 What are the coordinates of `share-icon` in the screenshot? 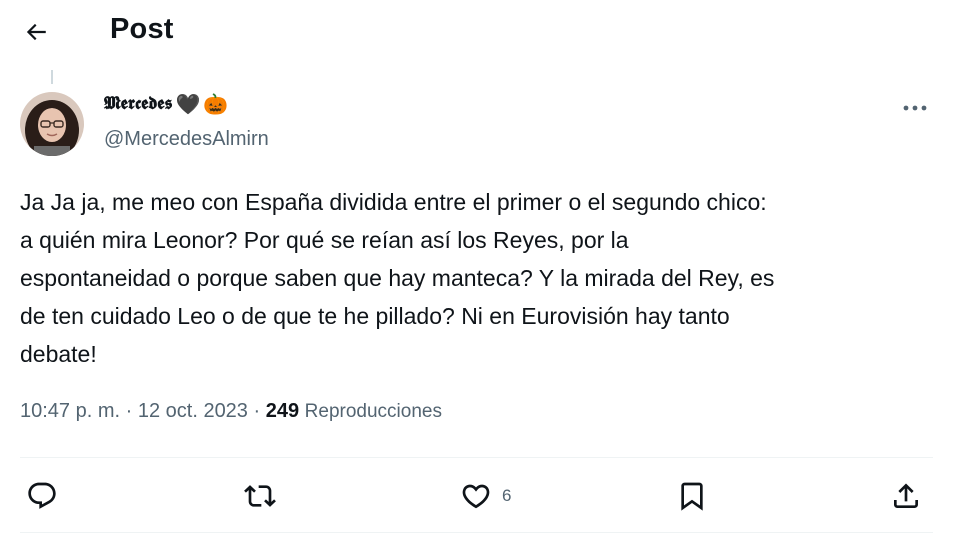 It's located at (906, 495).